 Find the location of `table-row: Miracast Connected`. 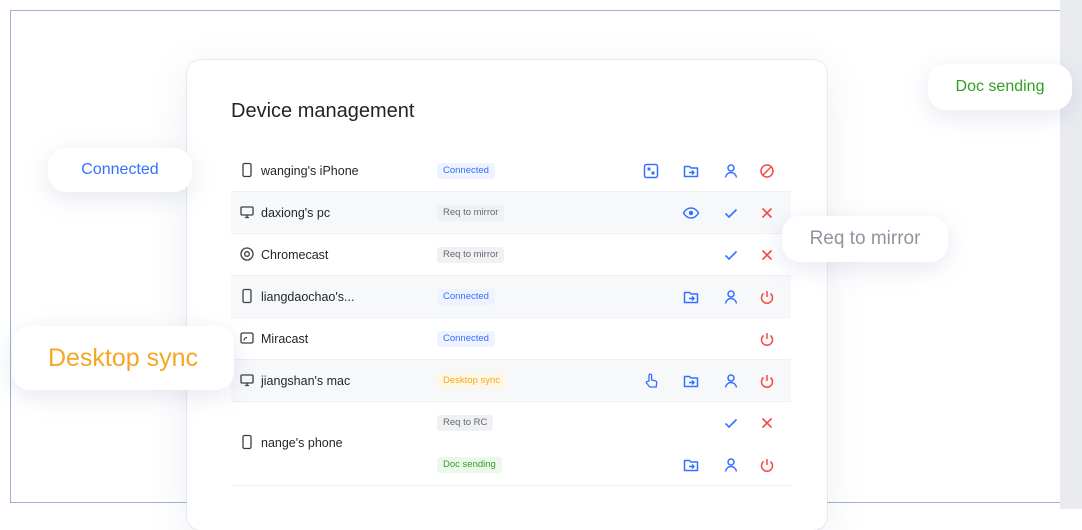

table-row: Miracast Connected is located at coordinates (511, 339).